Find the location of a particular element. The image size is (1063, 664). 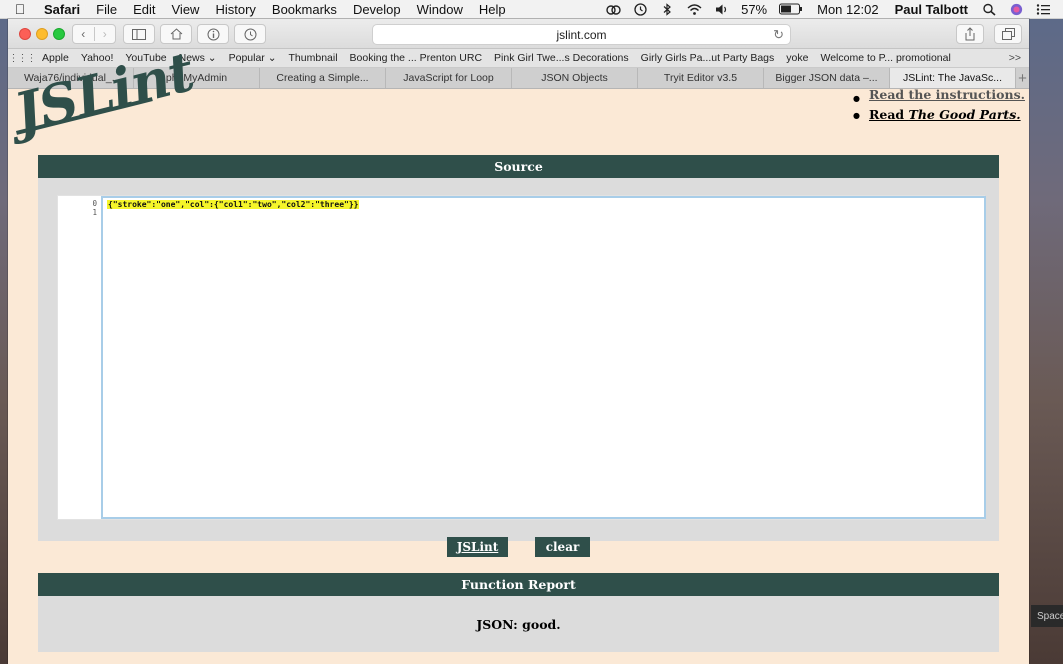

address-bar-url: jslint.com is located at coordinates (581, 34).